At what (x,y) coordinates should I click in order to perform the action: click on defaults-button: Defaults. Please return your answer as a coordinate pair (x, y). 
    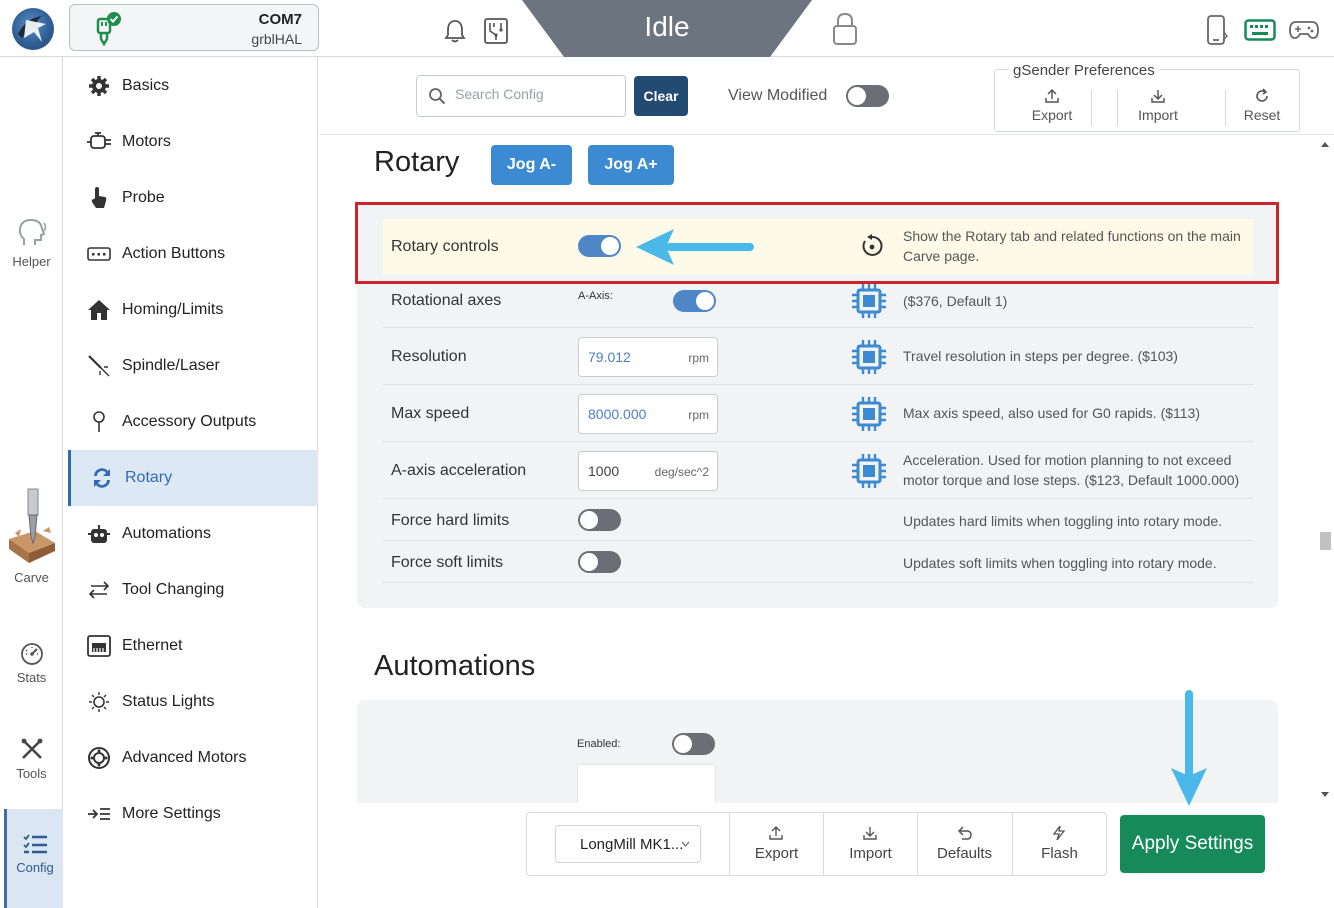
    Looking at the image, I should click on (964, 844).